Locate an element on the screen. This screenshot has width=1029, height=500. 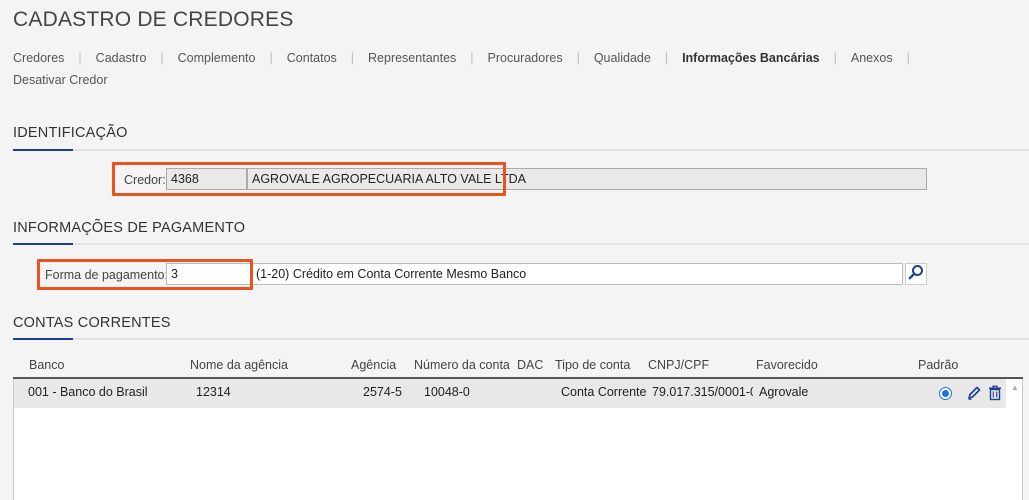
section-title-contas: CONTAS CORRENTES is located at coordinates (92, 323).